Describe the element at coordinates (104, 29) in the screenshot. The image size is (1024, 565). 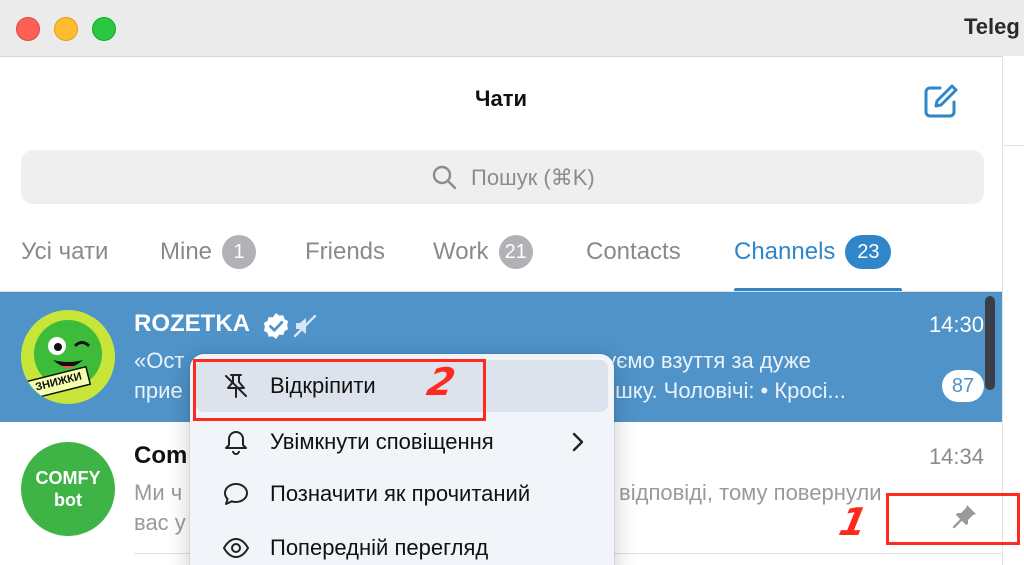
I see `maximize-window-button` at that location.